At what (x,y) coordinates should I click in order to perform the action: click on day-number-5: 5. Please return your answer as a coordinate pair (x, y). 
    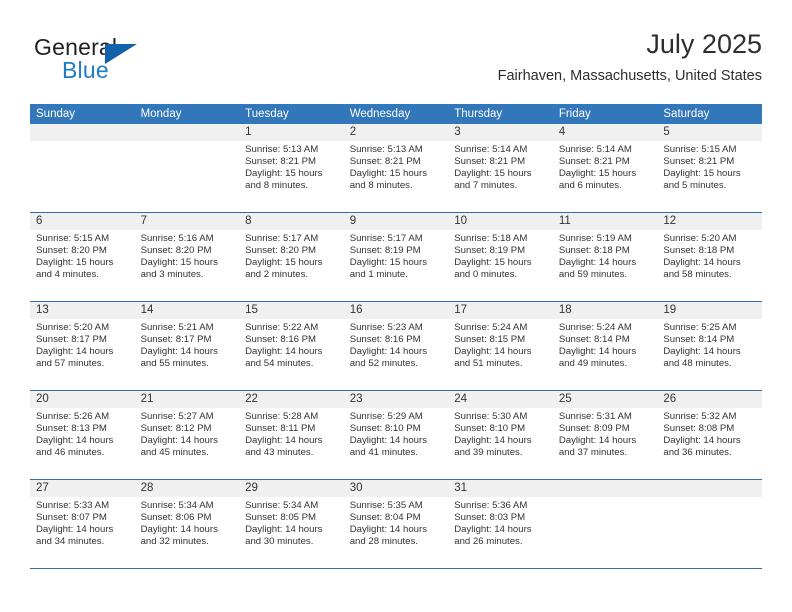
    Looking at the image, I should click on (709, 132).